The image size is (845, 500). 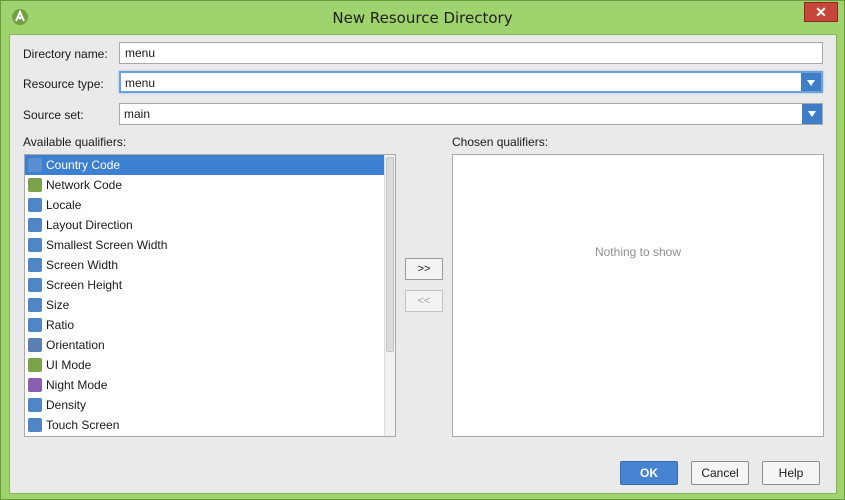 I want to click on qualifier-label: Screen Width, so click(x=82, y=265).